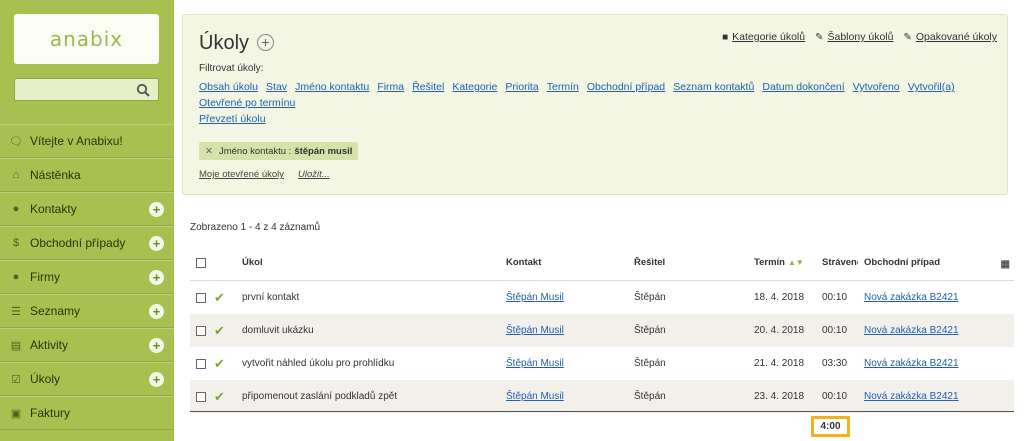 The width and height of the screenshot is (1024, 441). I want to click on task-templates-link: ✎ Šablony úkolů, so click(854, 37).